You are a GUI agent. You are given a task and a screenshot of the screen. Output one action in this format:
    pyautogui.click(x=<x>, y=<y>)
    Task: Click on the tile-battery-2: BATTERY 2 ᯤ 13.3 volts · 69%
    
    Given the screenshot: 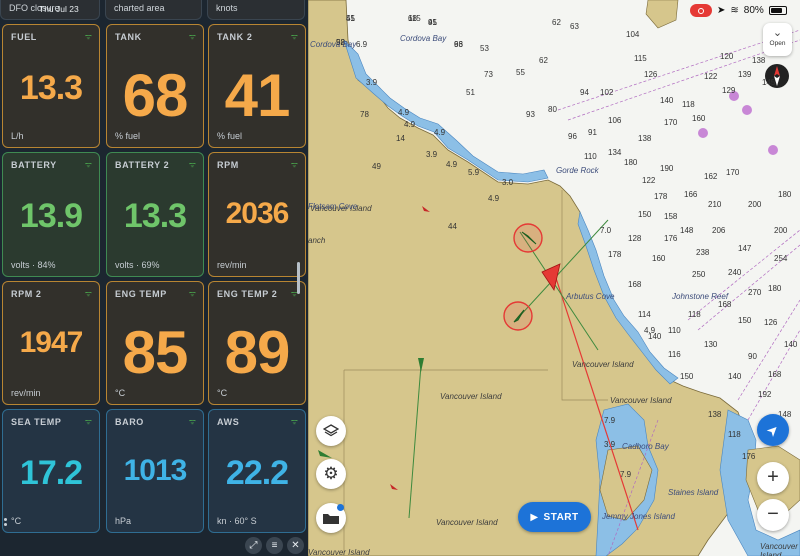 What is the action you would take?
    pyautogui.click(x=155, y=214)
    